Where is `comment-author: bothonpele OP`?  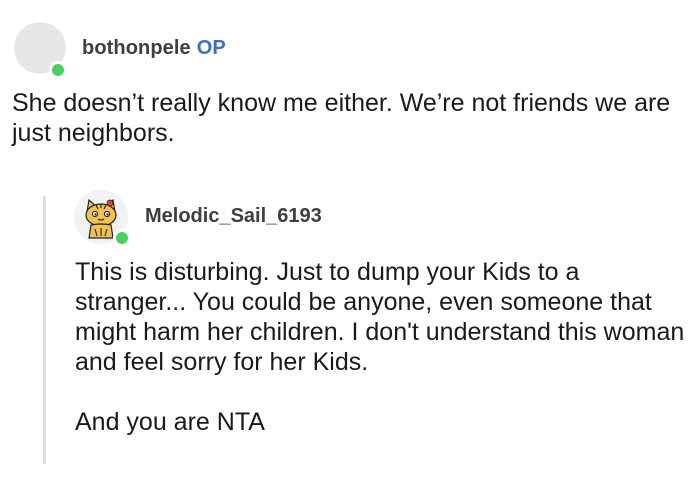
comment-author: bothonpele OP is located at coordinates (154, 48).